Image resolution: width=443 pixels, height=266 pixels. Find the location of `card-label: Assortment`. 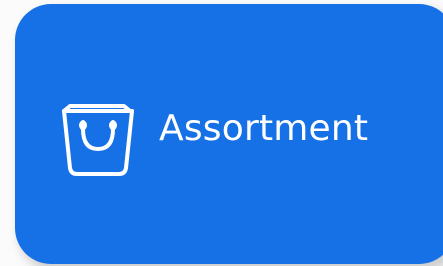

card-label: Assortment is located at coordinates (264, 128).